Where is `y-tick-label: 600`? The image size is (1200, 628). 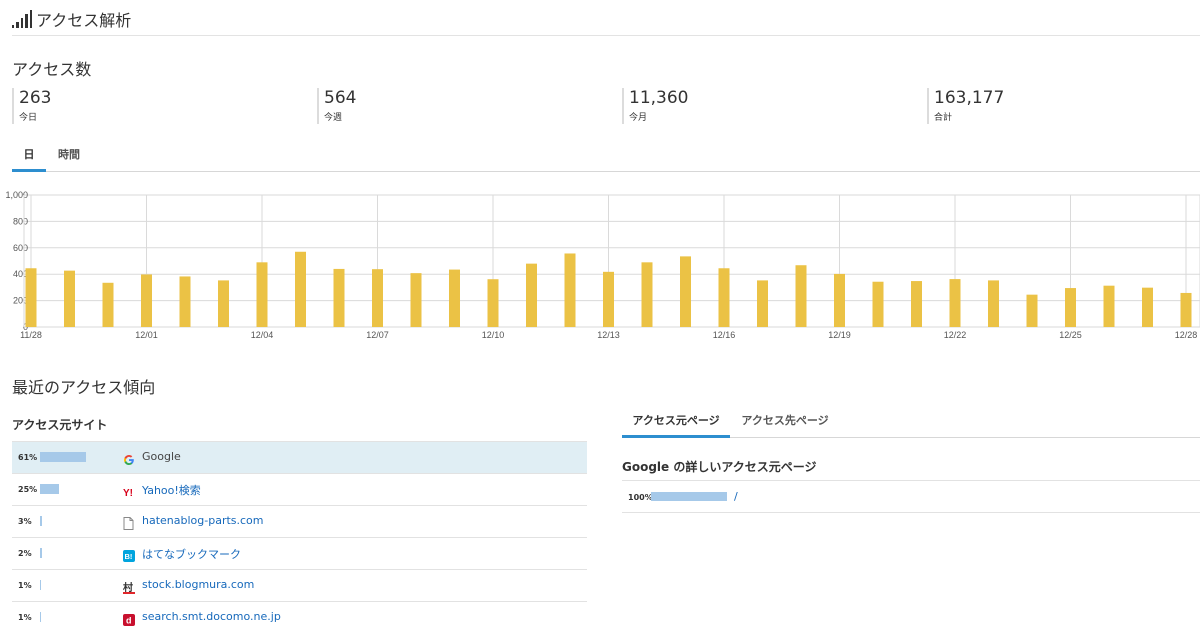
y-tick-label: 600 is located at coordinates (20, 248).